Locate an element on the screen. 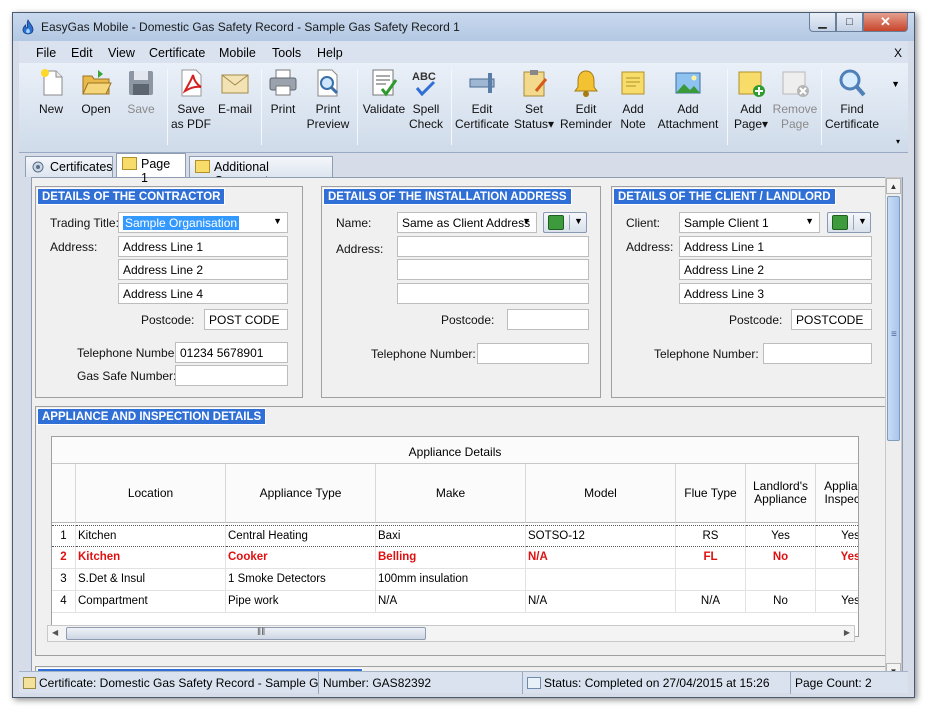 The image size is (934, 718). status-clipboard-icon is located at coordinates (535, 83).